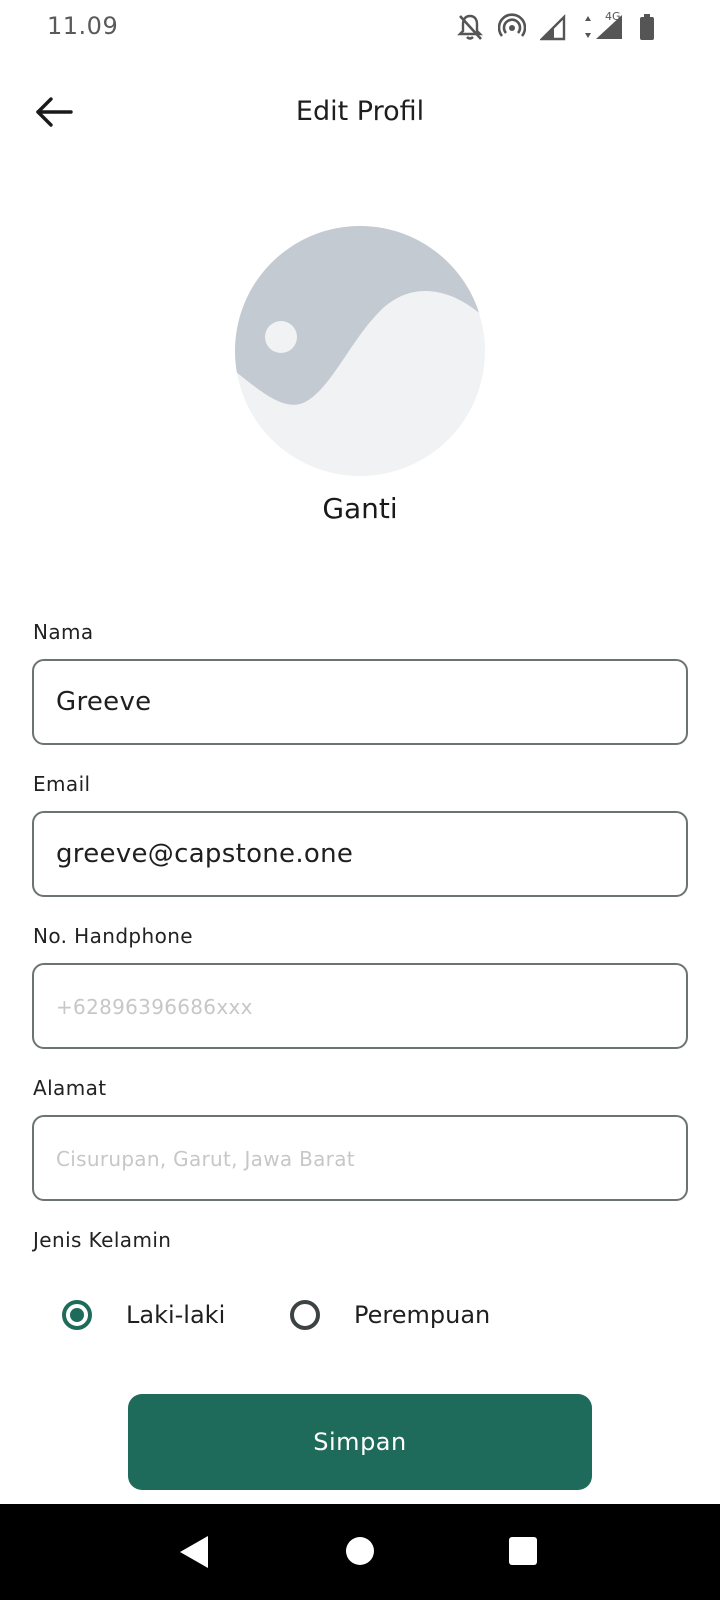  What do you see at coordinates (305, 1315) in the screenshot?
I see `radio-button-female` at bounding box center [305, 1315].